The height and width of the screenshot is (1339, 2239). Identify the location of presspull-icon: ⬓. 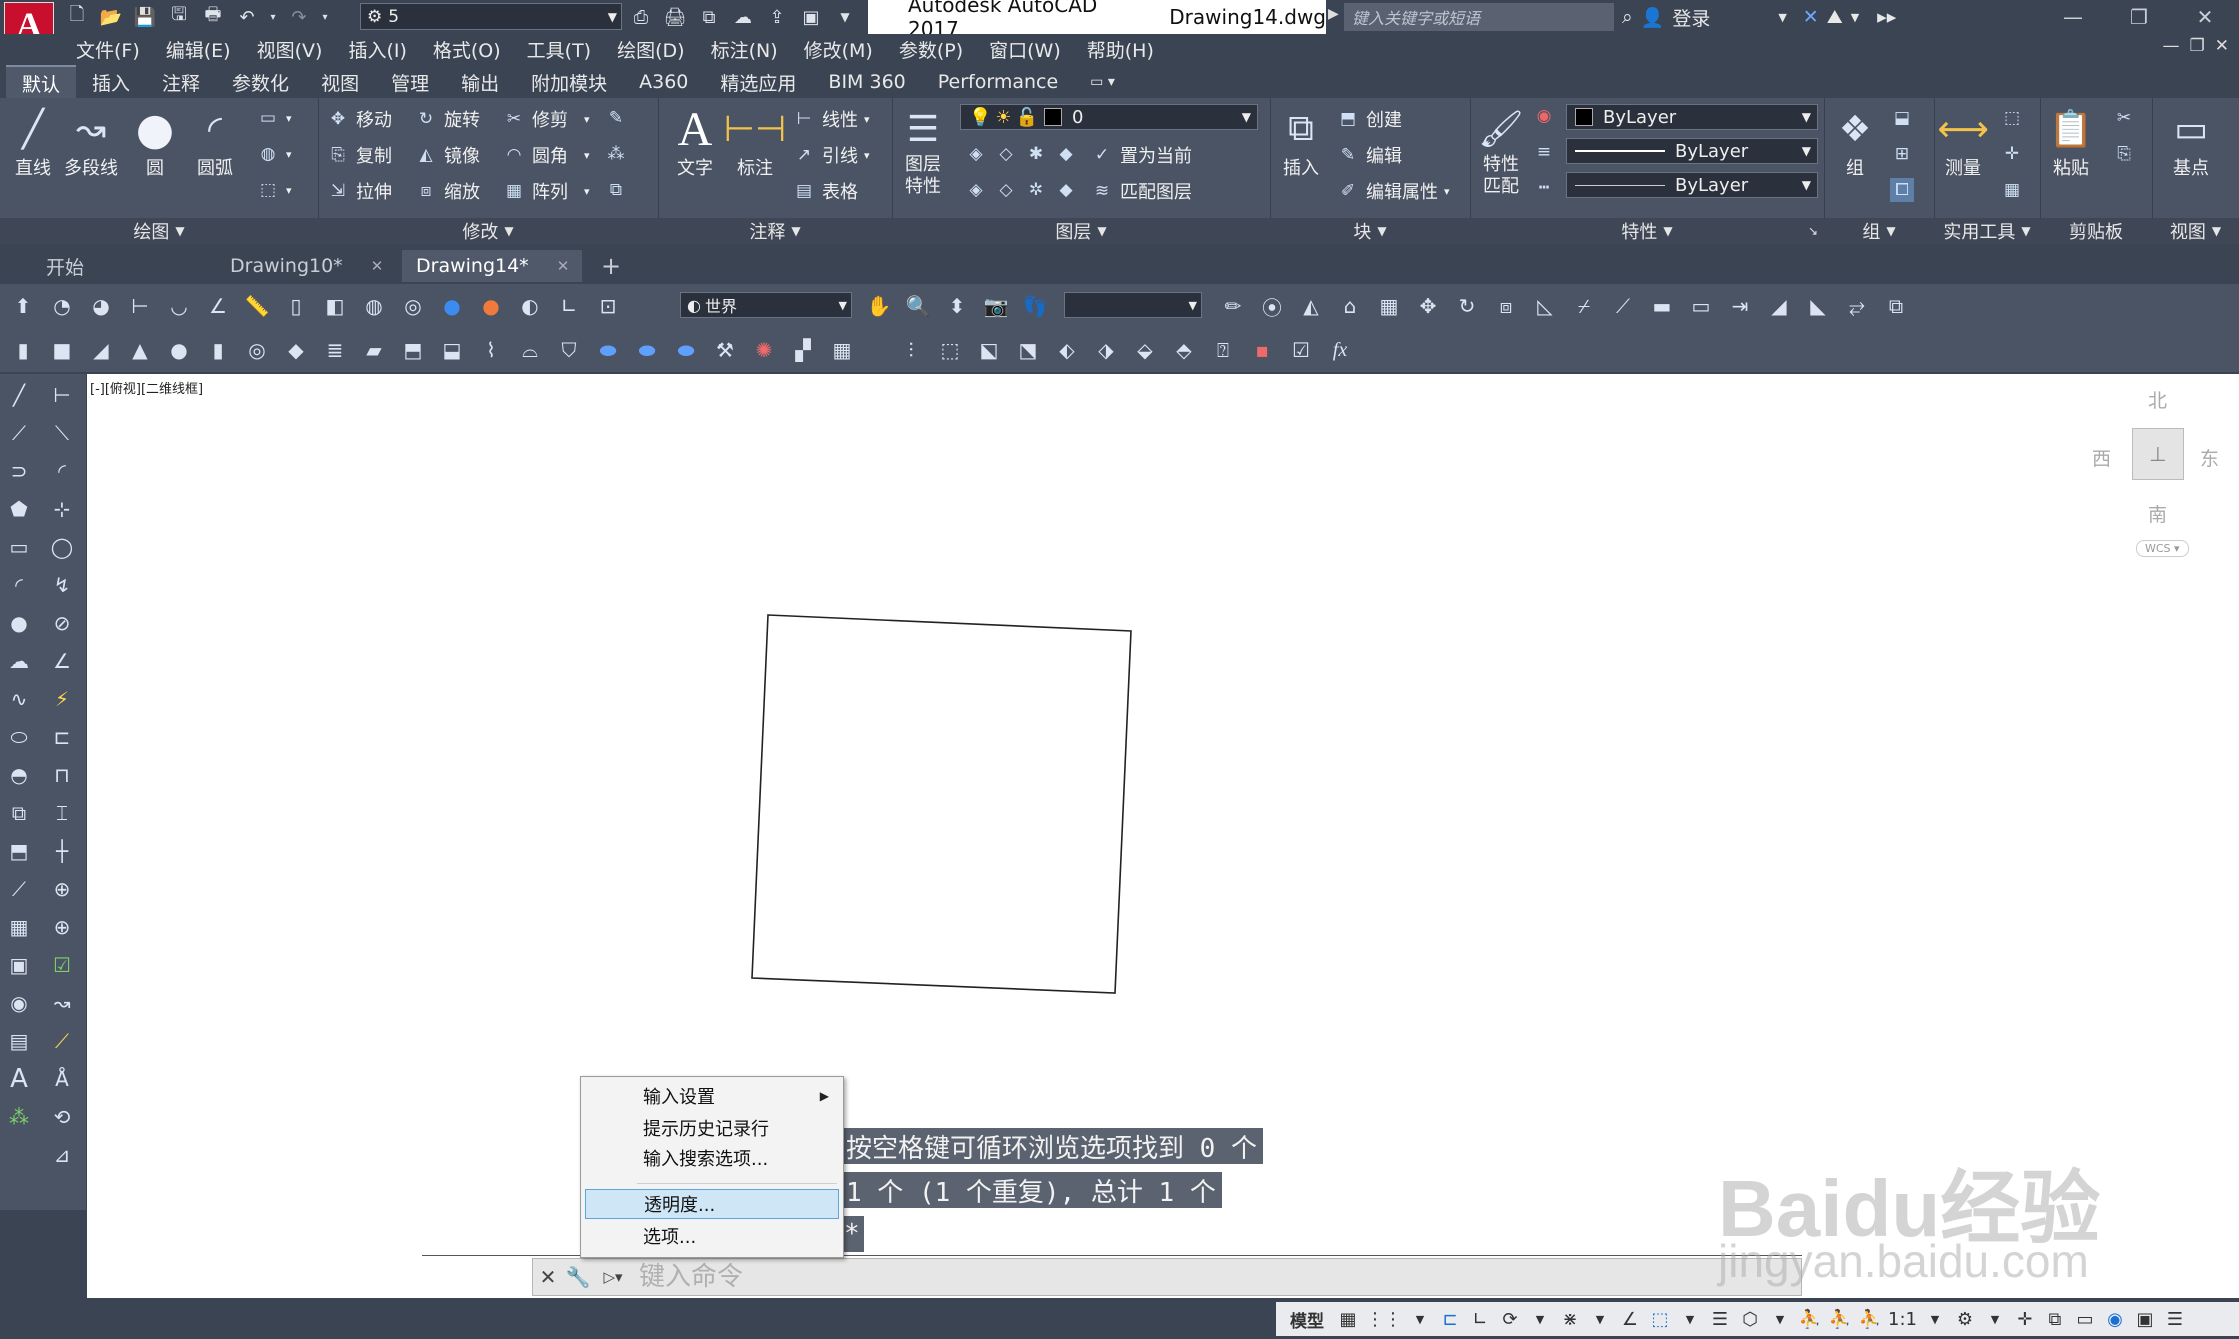
(452, 350).